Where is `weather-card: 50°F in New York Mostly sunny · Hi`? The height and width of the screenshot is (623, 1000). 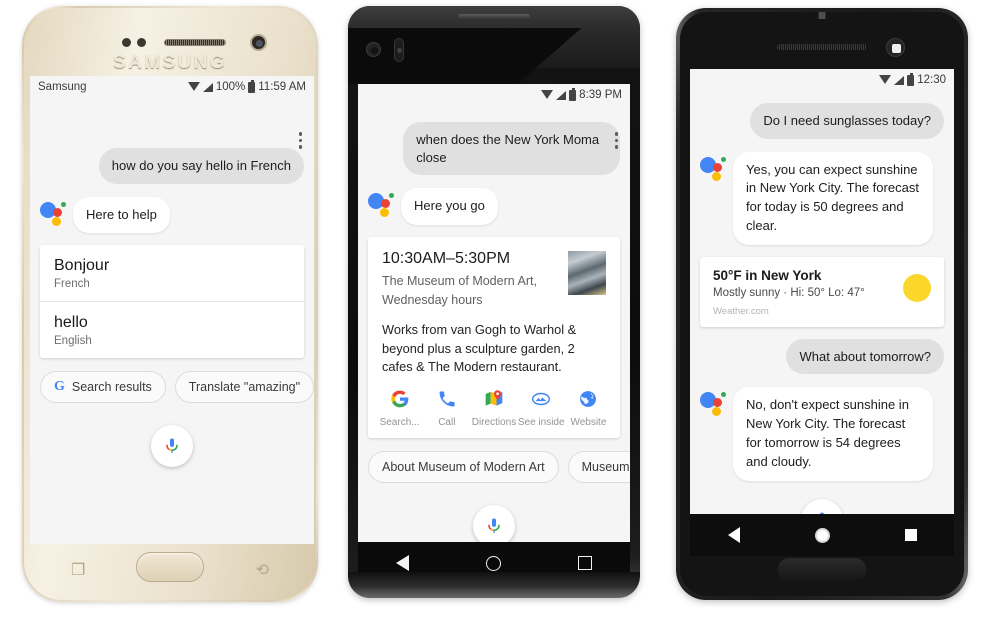 weather-card: 50°F in New York Mostly sunny · Hi is located at coordinates (822, 291).